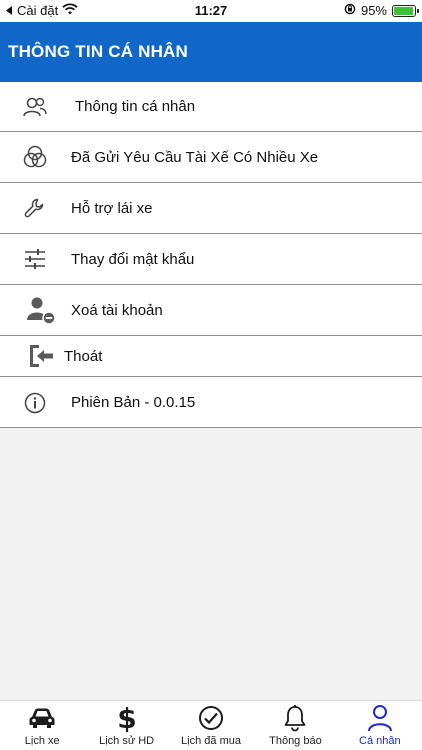 The width and height of the screenshot is (422, 750). I want to click on menu-item-label: Xoá tài khoản, so click(117, 310).